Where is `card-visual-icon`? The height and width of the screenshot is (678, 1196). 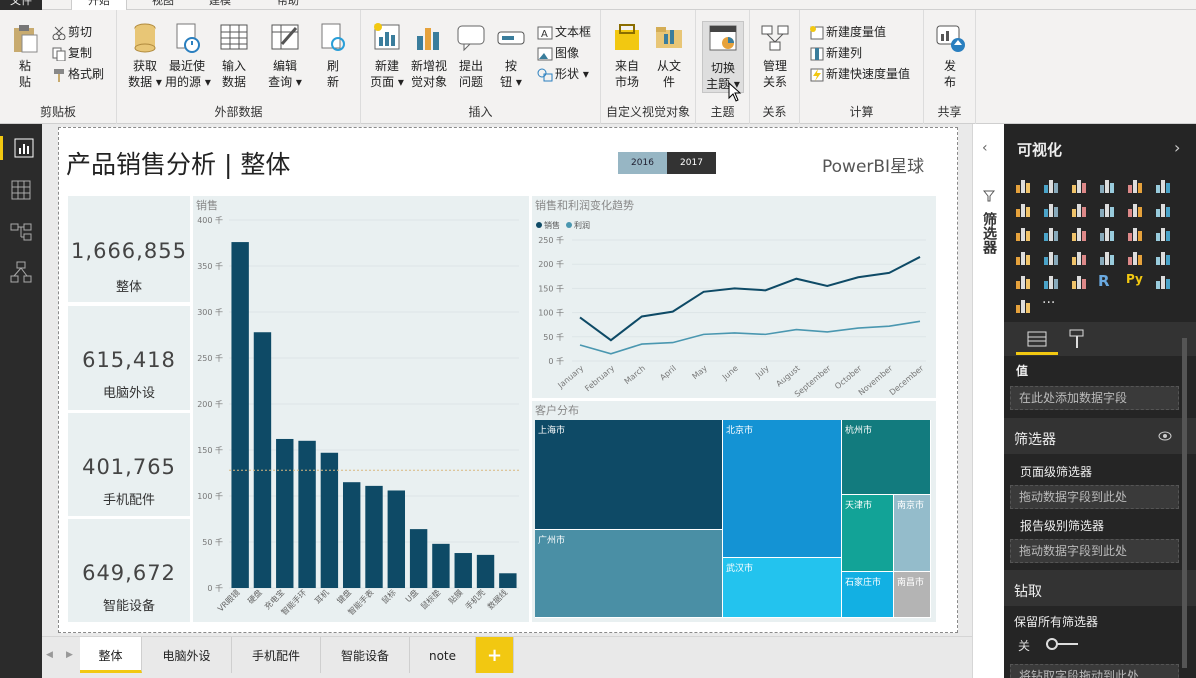
card-visual-icon is located at coordinates (1107, 257).